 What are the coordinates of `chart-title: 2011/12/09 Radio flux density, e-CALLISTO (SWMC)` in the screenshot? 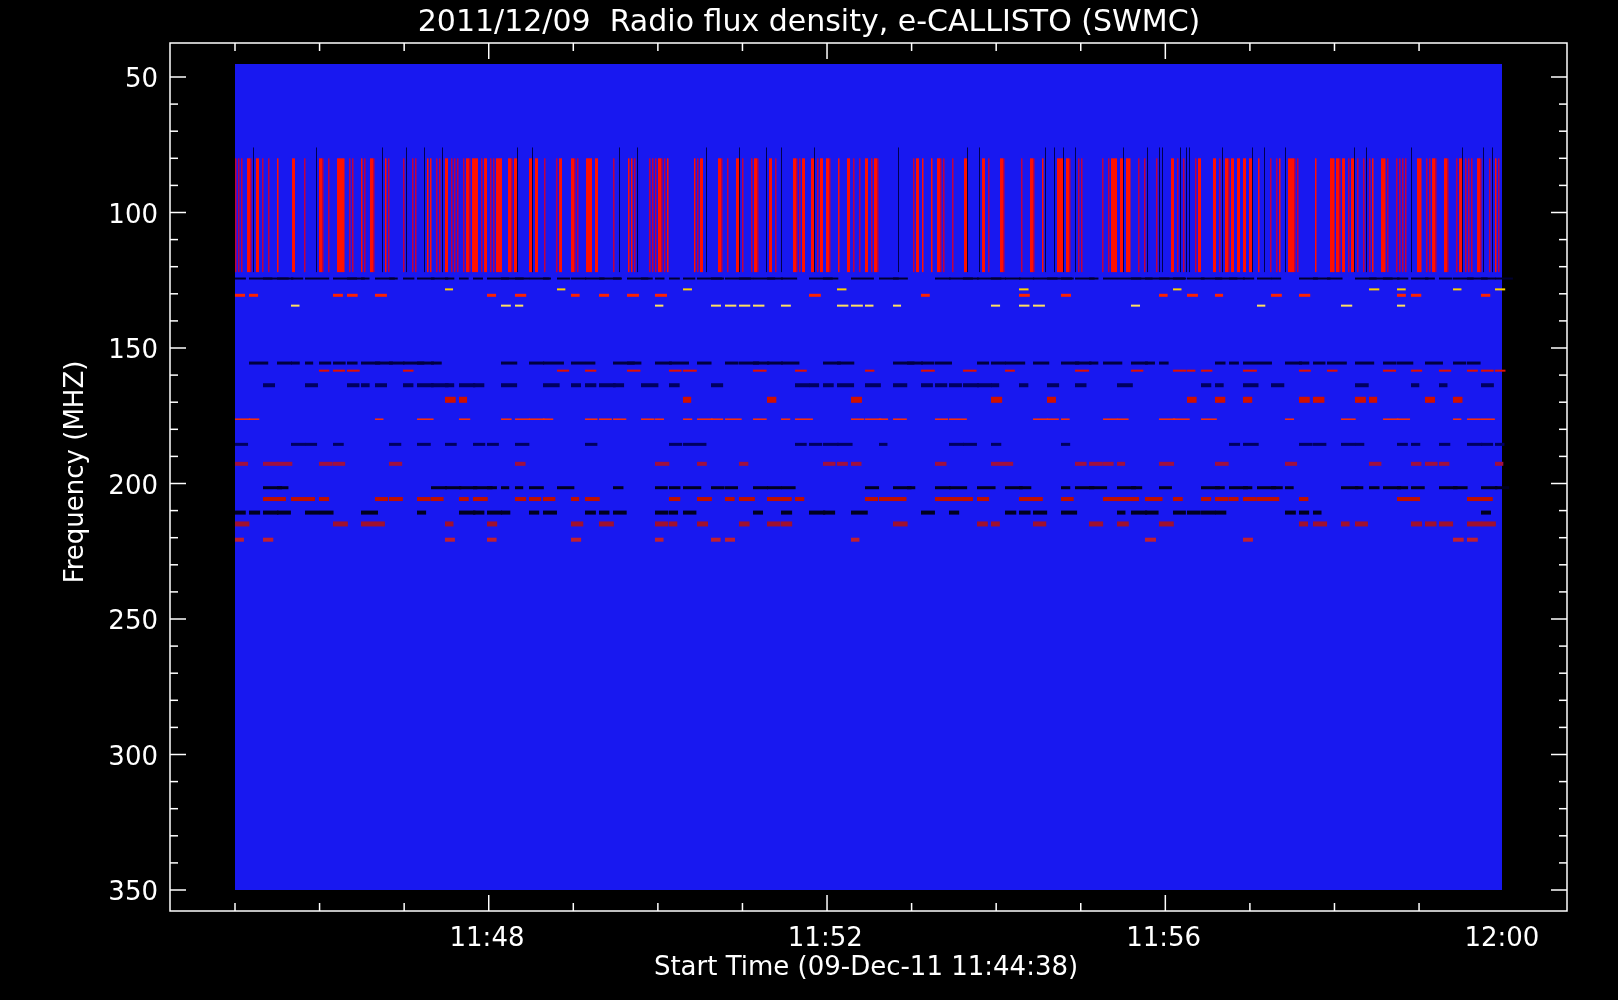 It's located at (809, 20).